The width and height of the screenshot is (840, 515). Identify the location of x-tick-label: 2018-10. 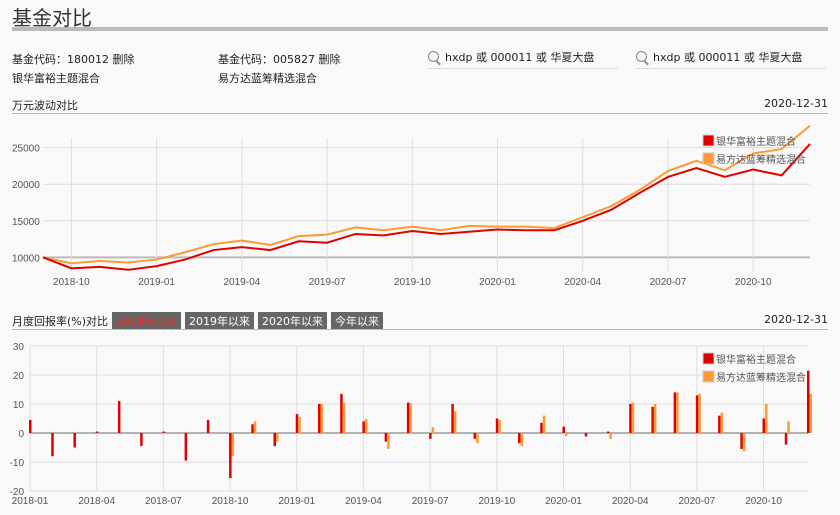
(230, 501).